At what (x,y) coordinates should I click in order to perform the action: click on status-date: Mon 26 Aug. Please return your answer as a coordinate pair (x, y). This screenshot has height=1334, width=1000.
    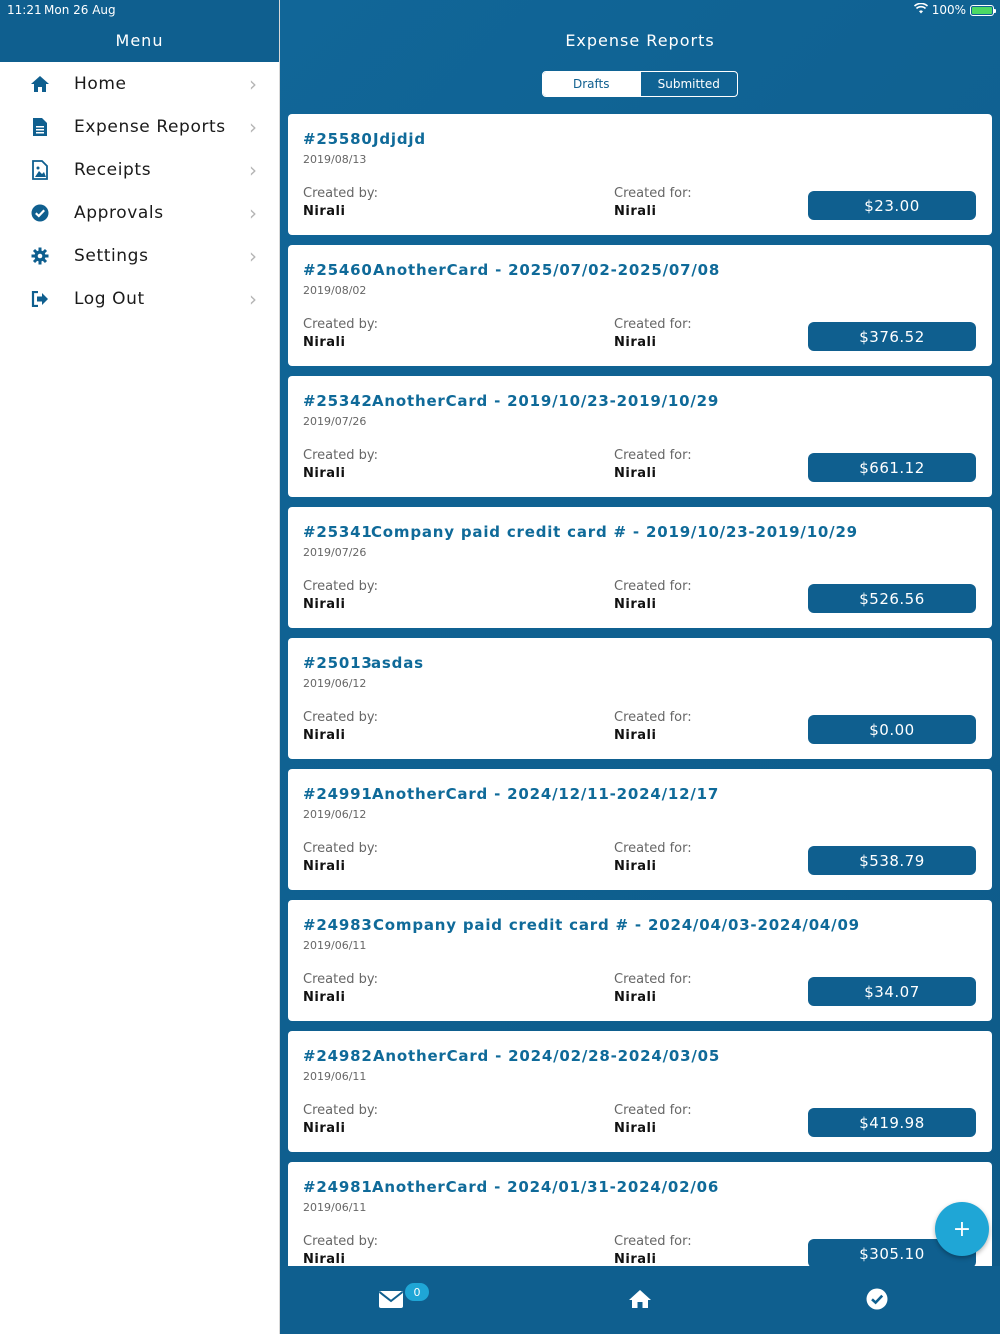
    Looking at the image, I should click on (80, 10).